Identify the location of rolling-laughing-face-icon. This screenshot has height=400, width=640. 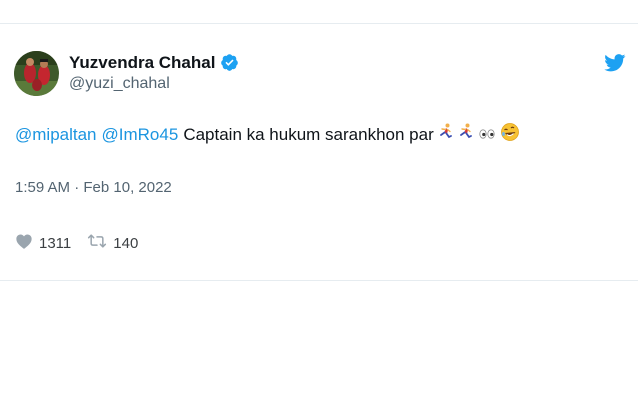
(510, 135).